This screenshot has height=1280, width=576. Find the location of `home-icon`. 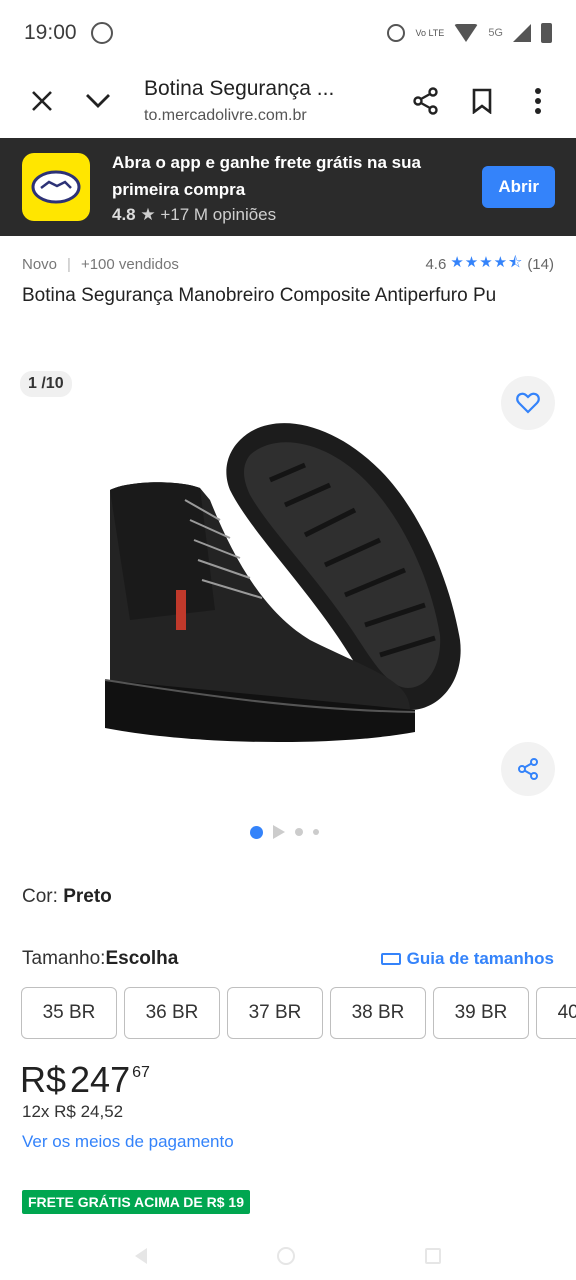

home-icon is located at coordinates (286, 1256).